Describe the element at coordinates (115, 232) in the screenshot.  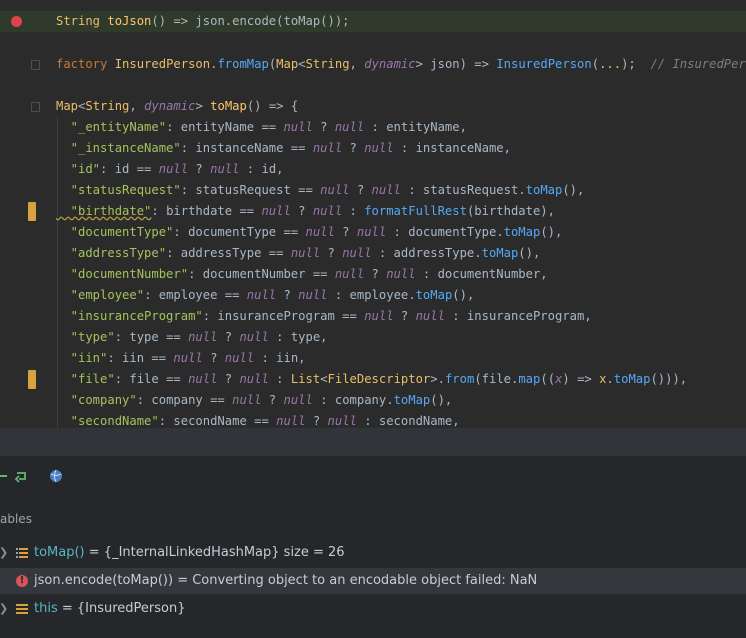
I see `code-token: "documentType"` at that location.